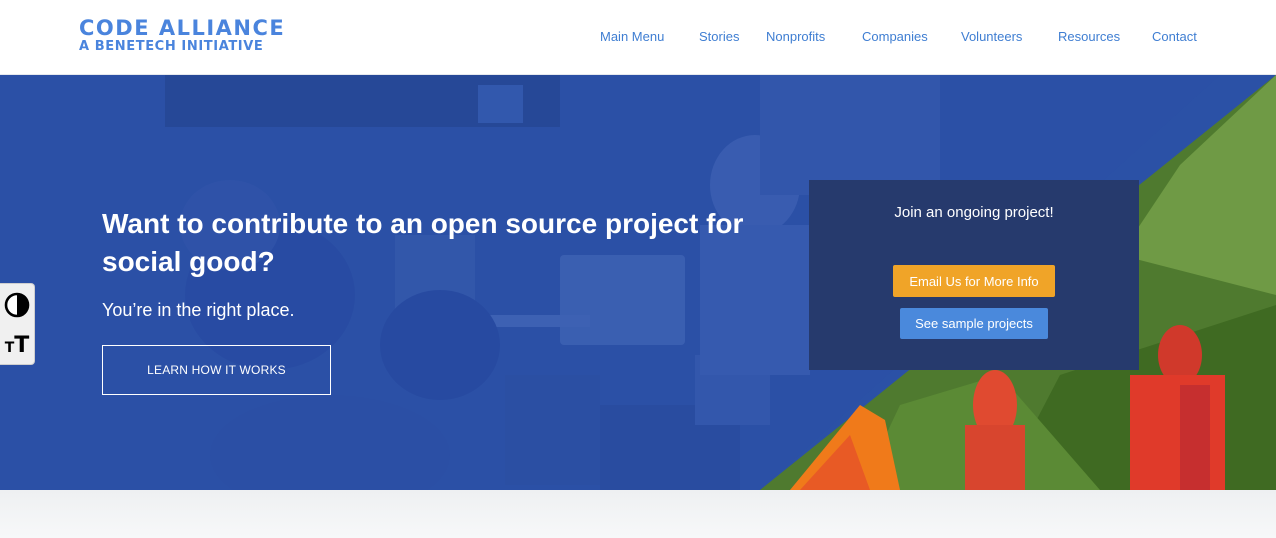  Describe the element at coordinates (895, 36) in the screenshot. I see `nav-companies: Companies` at that location.